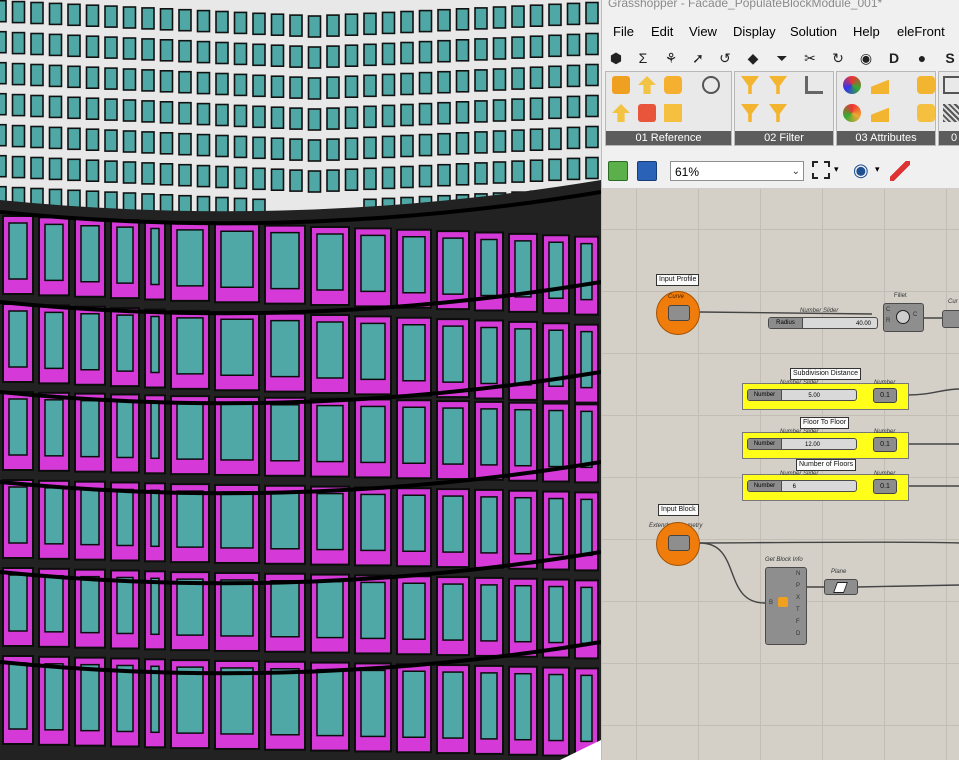 Image resolution: width=959 pixels, height=760 pixels. I want to click on hatch-icon, so click(951, 113).